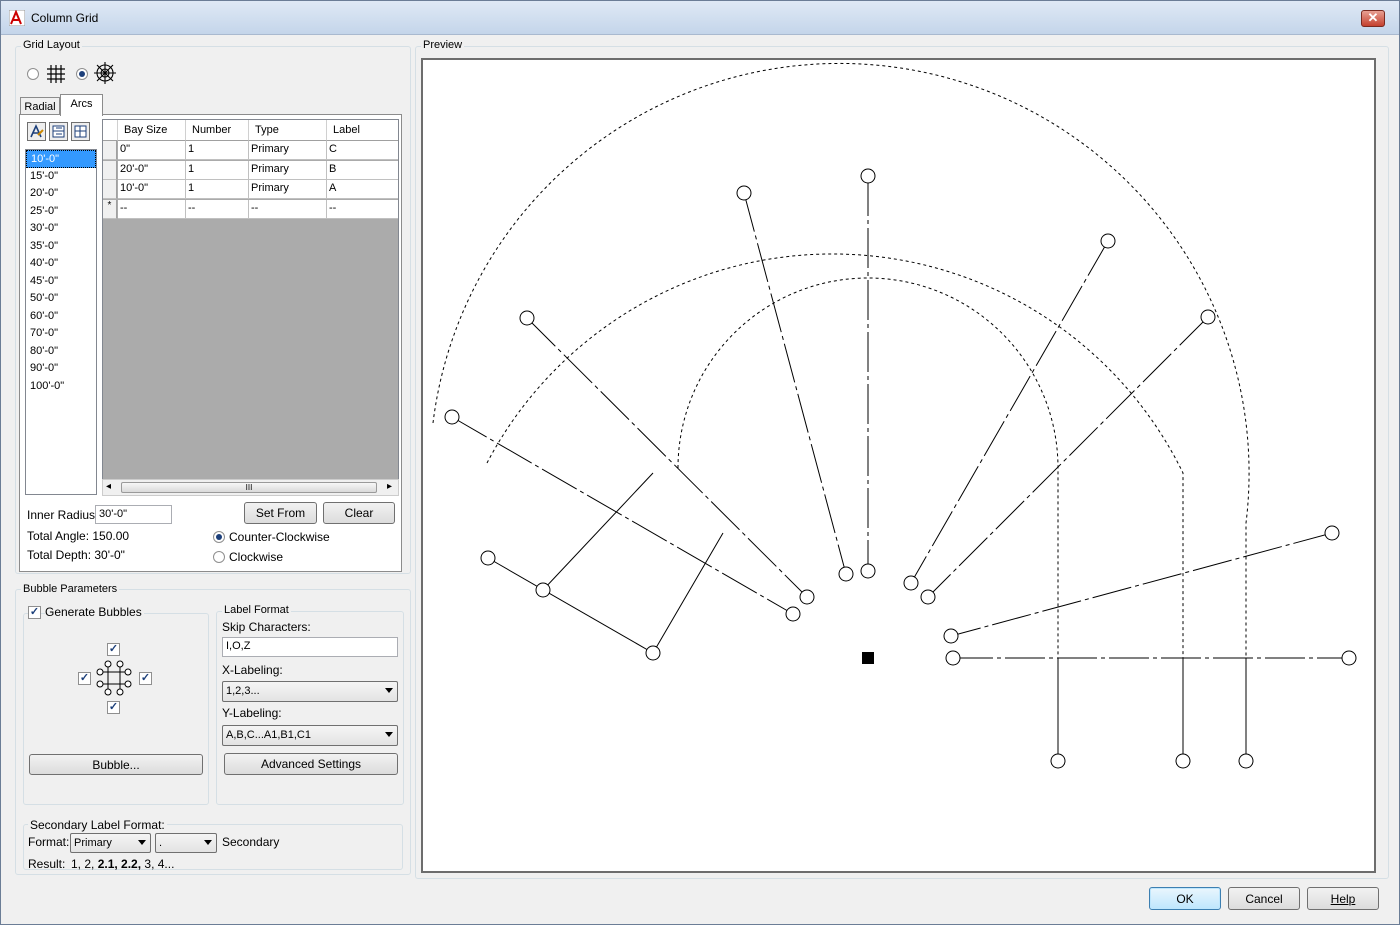  What do you see at coordinates (61, 299) in the screenshot?
I see `list-item: 50'-0"` at bounding box center [61, 299].